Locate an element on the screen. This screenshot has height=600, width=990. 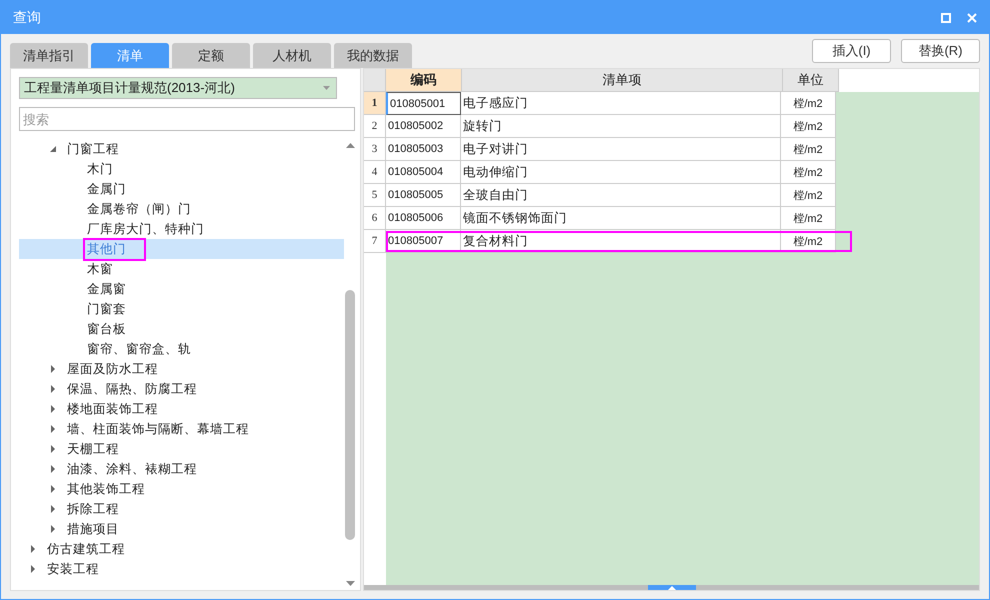
row-number: 5 is located at coordinates (375, 195).